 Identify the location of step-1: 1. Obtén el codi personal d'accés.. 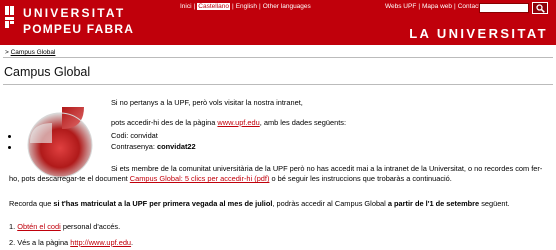
(65, 226).